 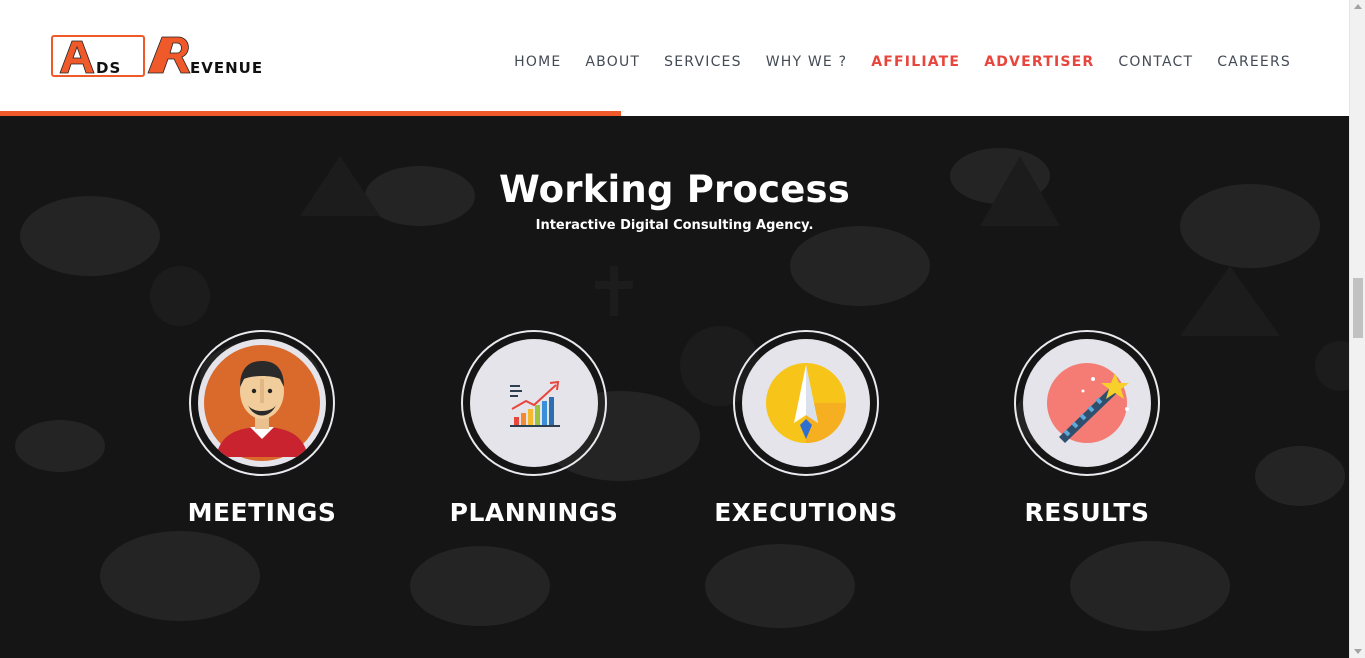 I want to click on growth-chart-icon, so click(x=535, y=403).